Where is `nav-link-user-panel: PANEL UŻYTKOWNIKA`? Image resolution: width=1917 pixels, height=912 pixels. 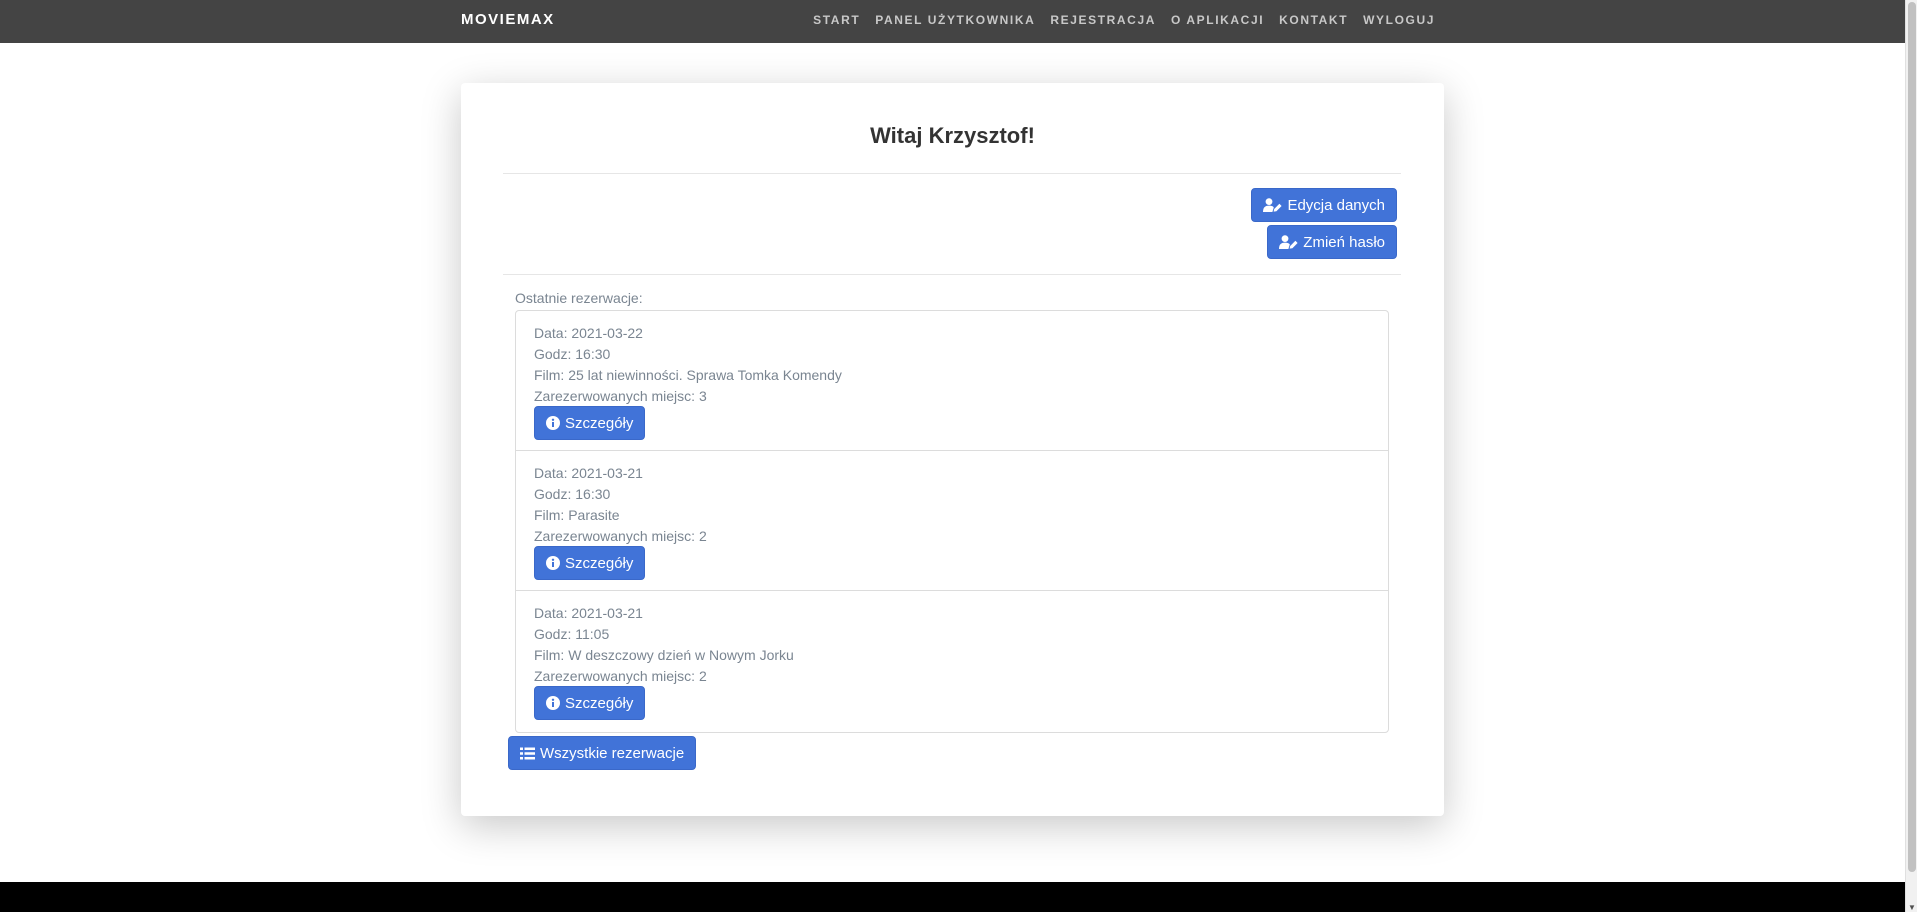 nav-link-user-panel: PANEL UŻYTKOWNIKA is located at coordinates (955, 20).